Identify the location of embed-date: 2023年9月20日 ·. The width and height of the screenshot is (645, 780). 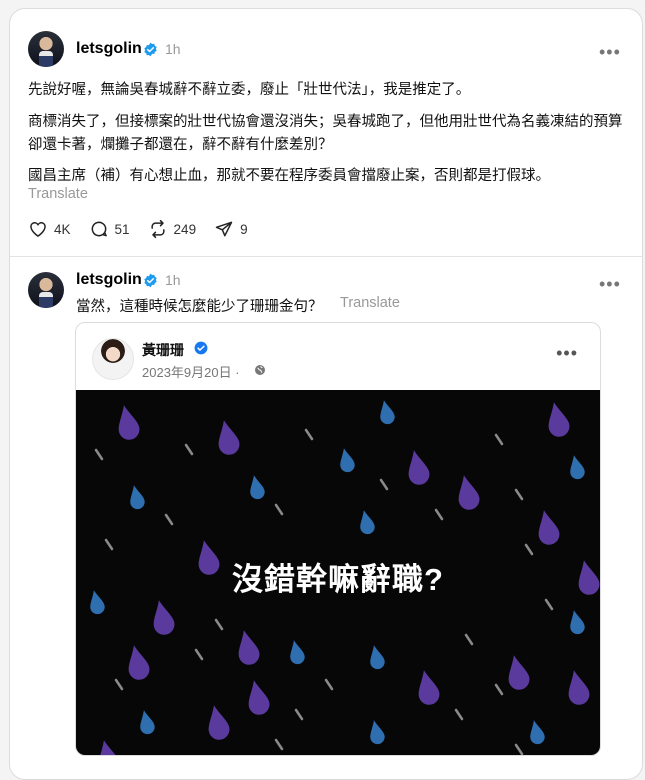
(191, 372).